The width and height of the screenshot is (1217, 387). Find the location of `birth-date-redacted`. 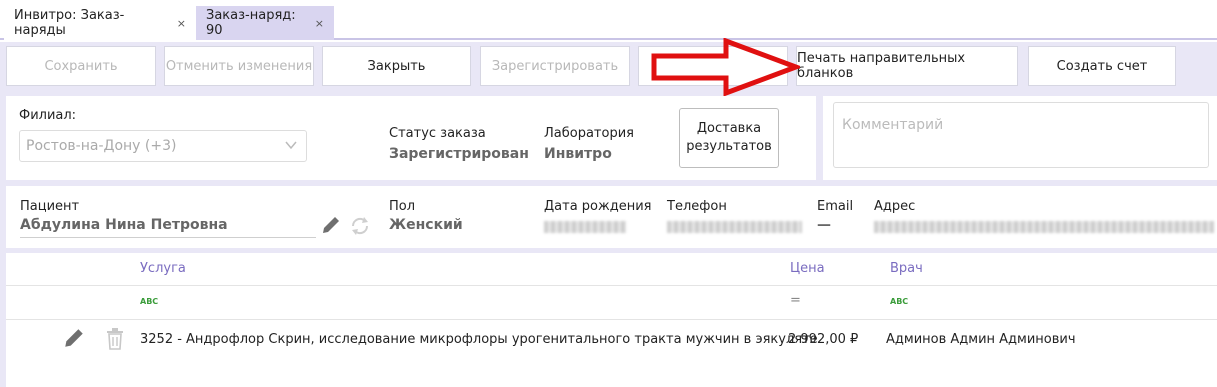

birth-date-redacted is located at coordinates (585, 227).